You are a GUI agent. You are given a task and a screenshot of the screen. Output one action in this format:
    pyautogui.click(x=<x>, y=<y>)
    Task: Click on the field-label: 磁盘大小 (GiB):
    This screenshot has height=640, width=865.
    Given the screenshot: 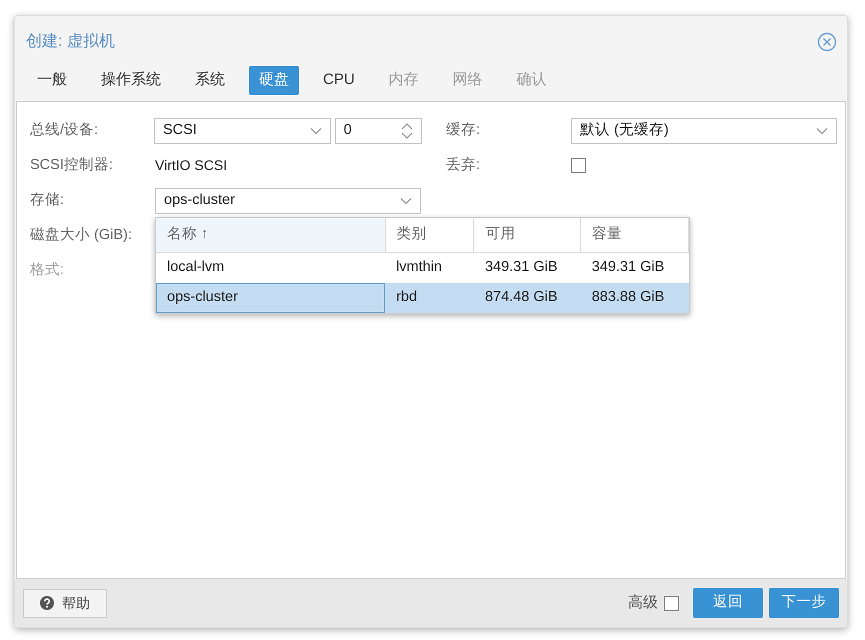 What is the action you would take?
    pyautogui.click(x=81, y=235)
    